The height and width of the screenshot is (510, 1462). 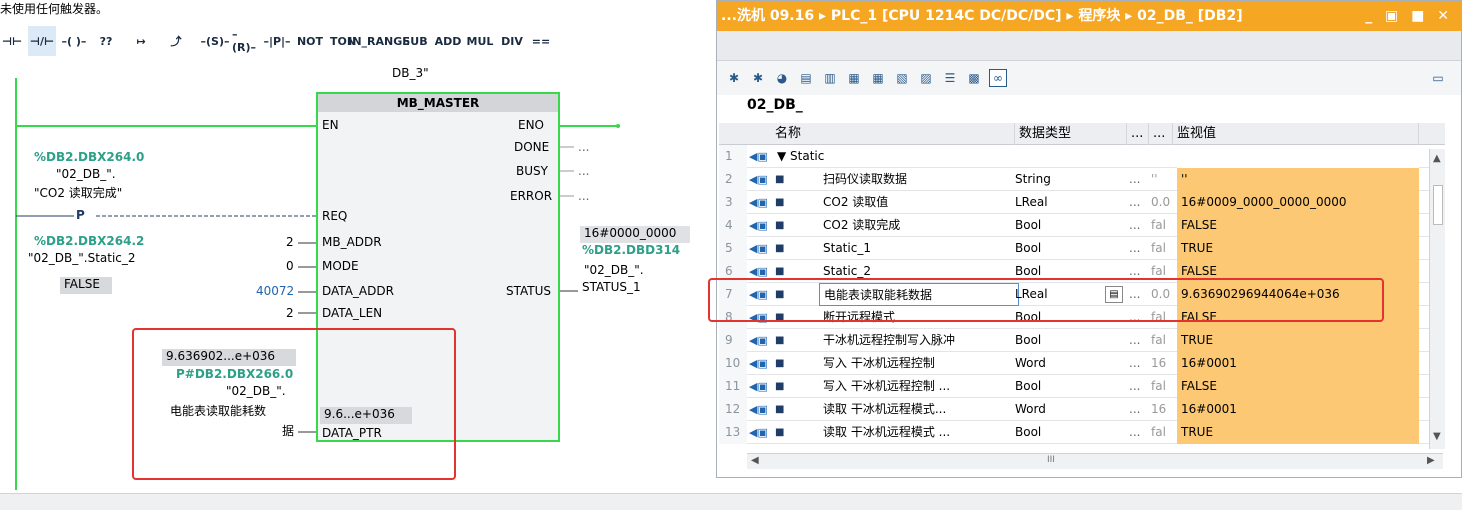 I want to click on toolbar-instruction-0: ⊣⊢, so click(x=12, y=41).